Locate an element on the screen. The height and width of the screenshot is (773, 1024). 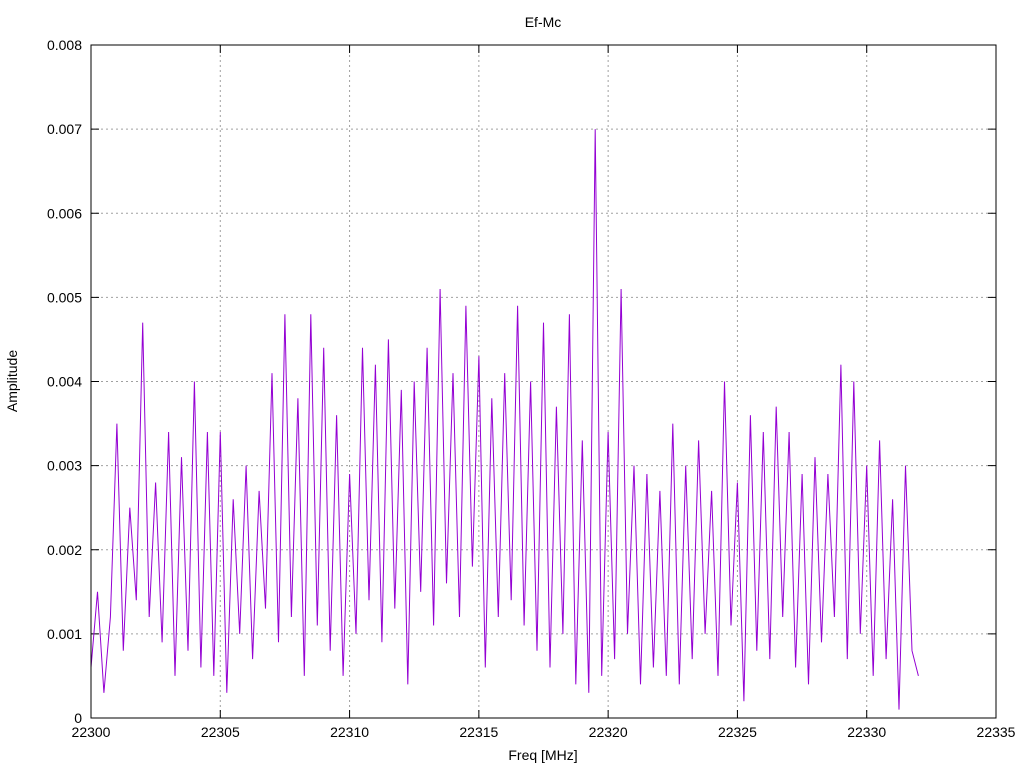
y-tick-label: 0.007 is located at coordinates (64, 129).